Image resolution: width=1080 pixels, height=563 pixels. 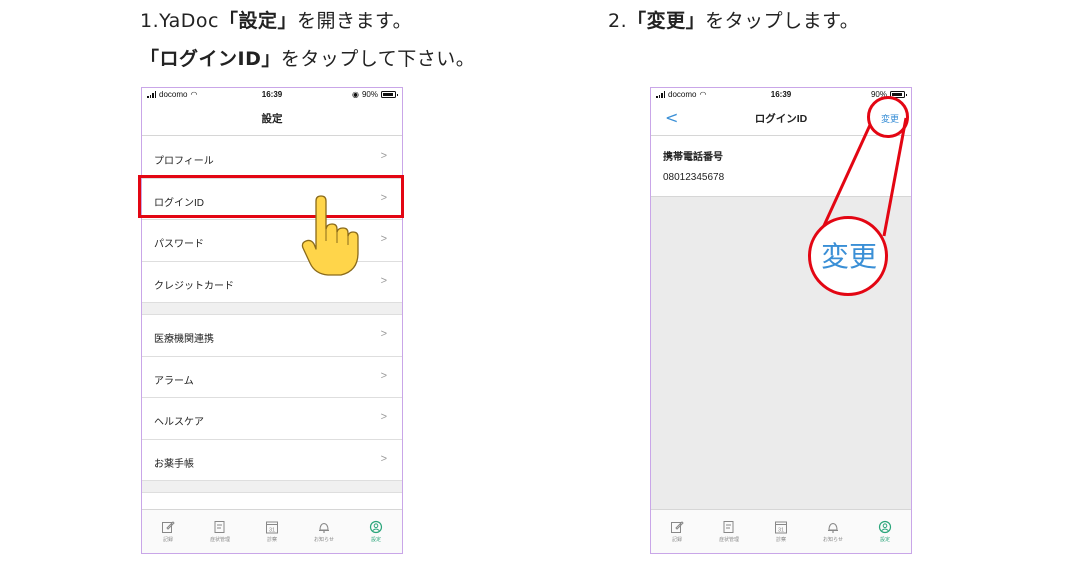 What do you see at coordinates (782, 21) in the screenshot?
I see `caption-text: をタップします。` at bounding box center [782, 21].